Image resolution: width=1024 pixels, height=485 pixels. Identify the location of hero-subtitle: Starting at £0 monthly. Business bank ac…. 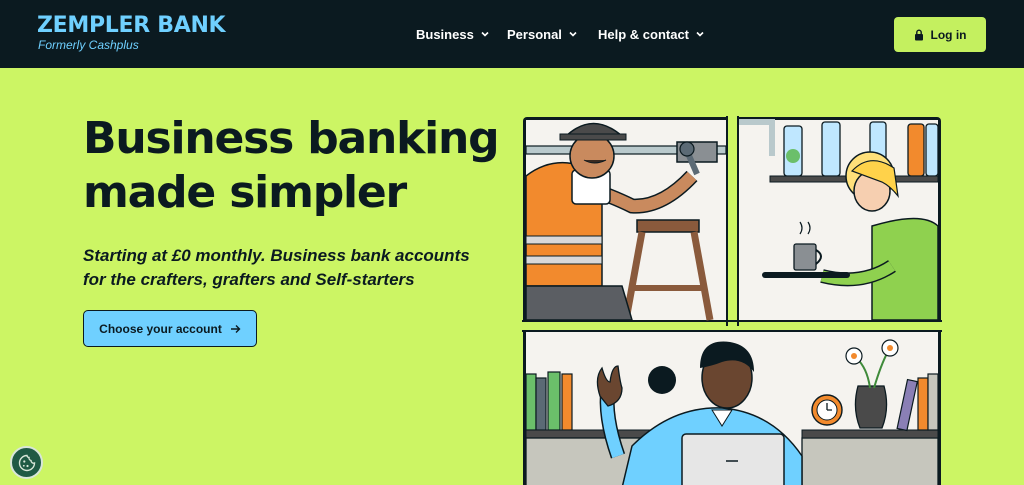
(276, 267).